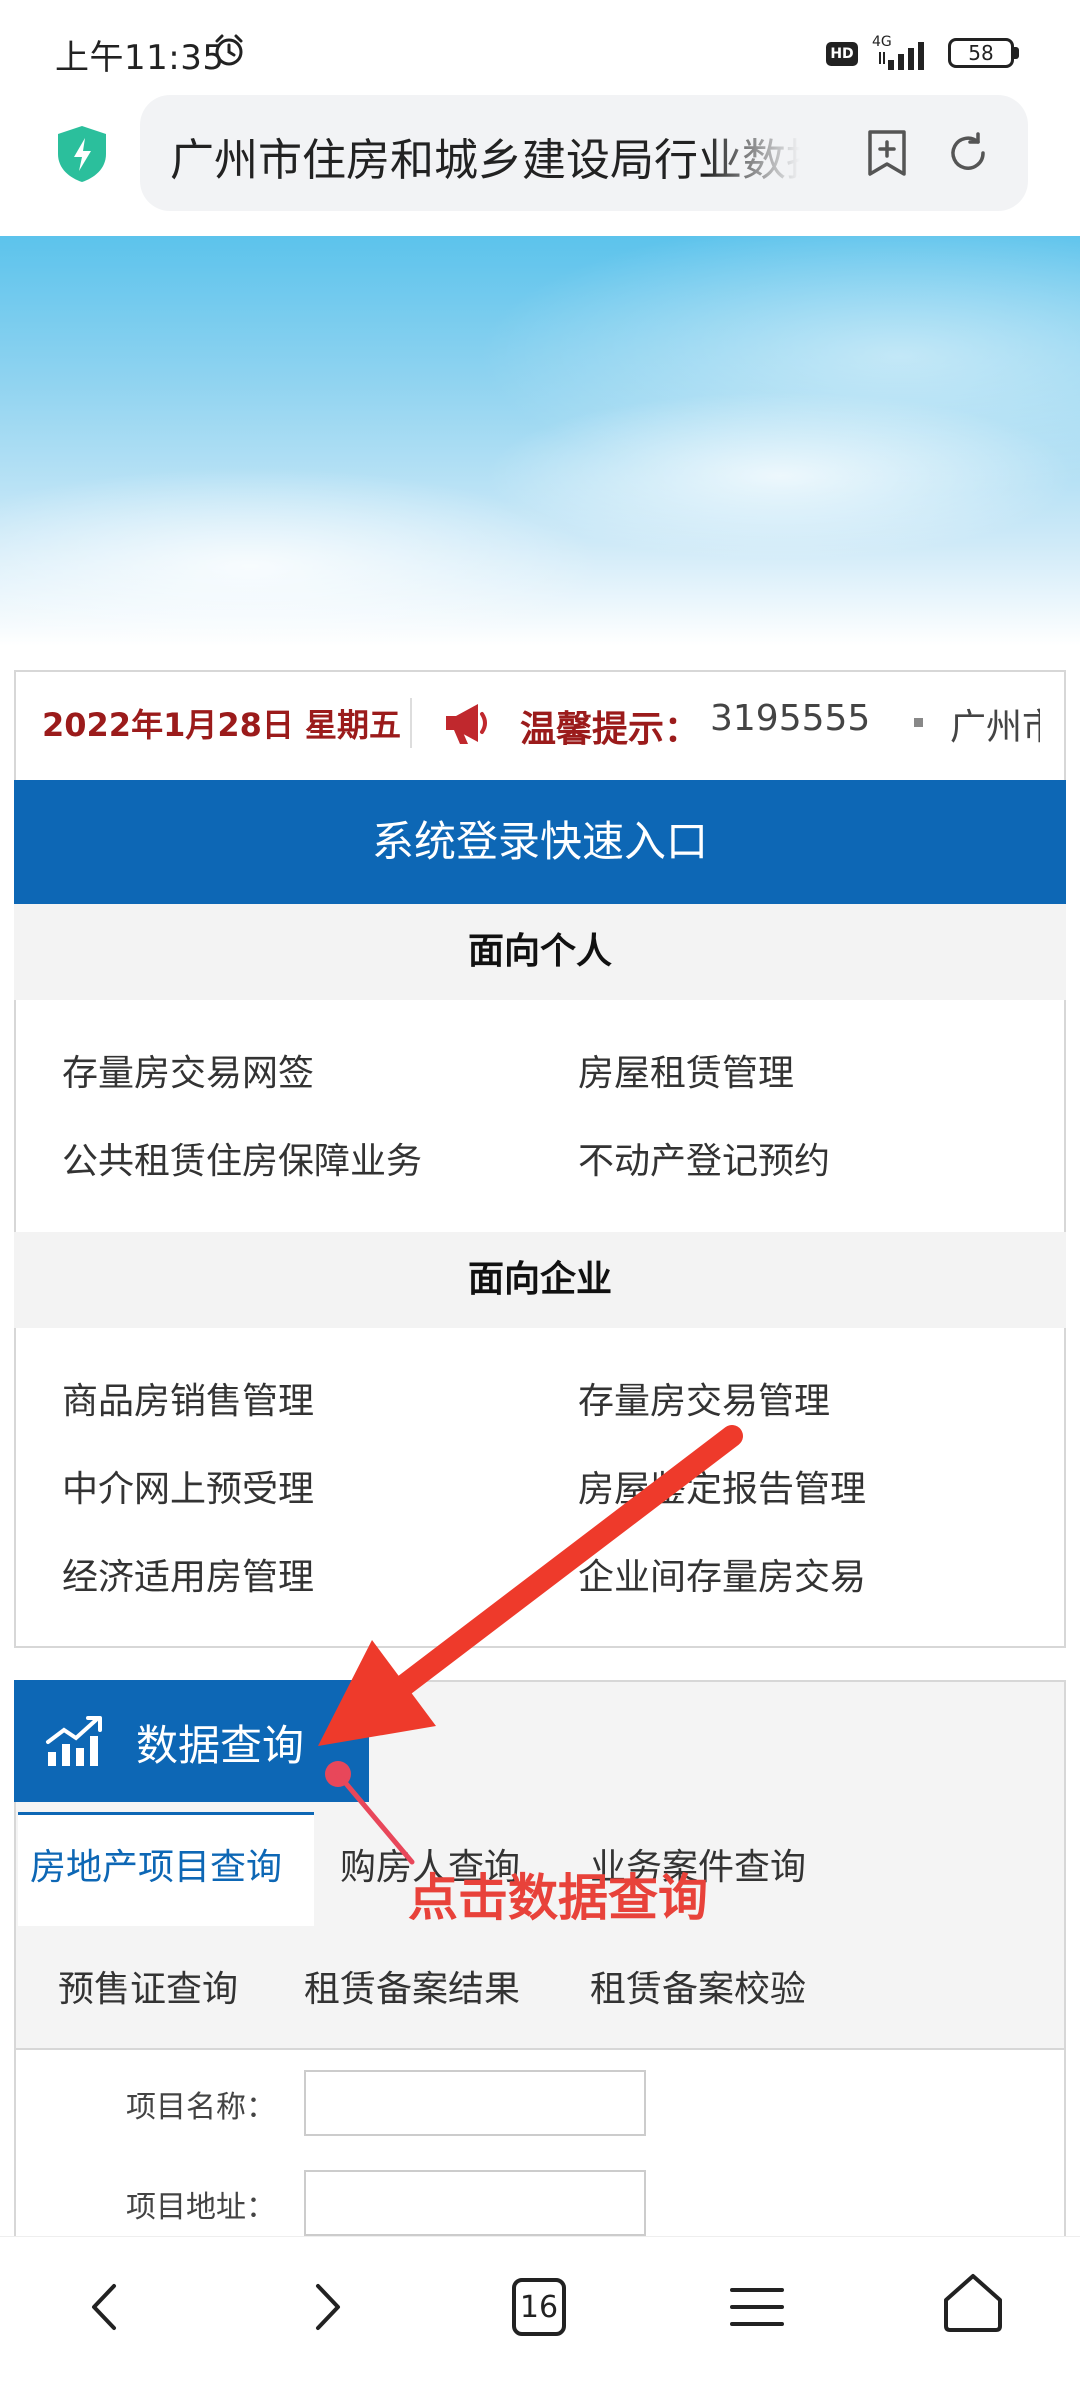 The image size is (1080, 2401). Describe the element at coordinates (1016, 53) in the screenshot. I see `battery-tip` at that location.